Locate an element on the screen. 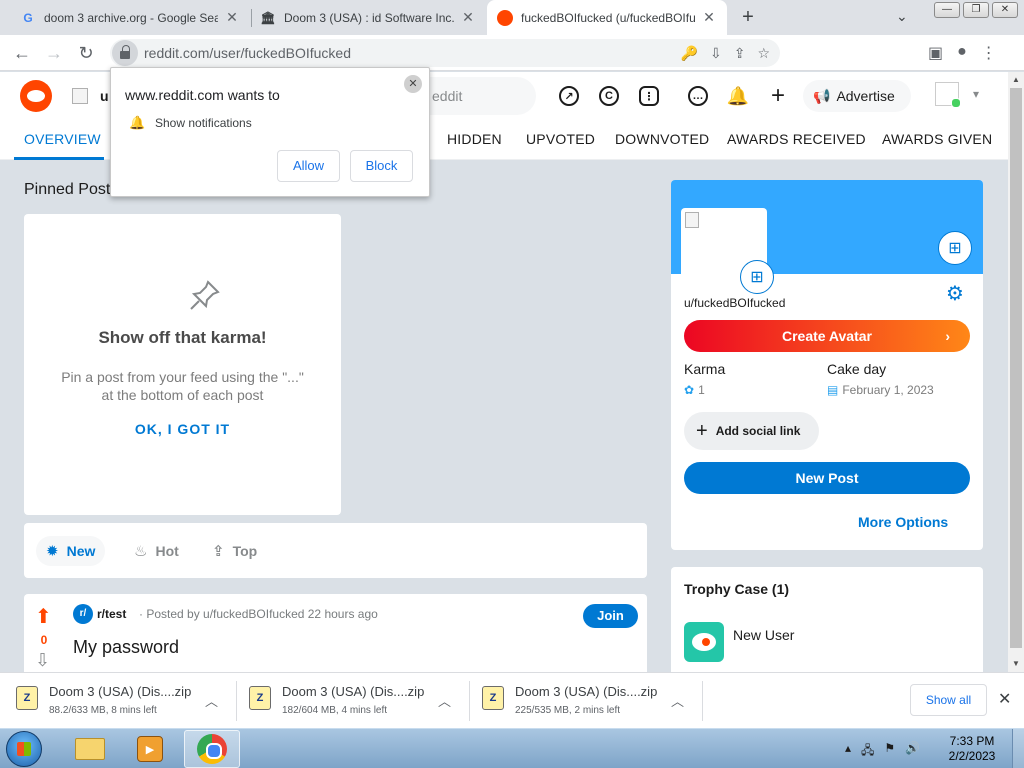  coins-icon: C is located at coordinates (609, 96).